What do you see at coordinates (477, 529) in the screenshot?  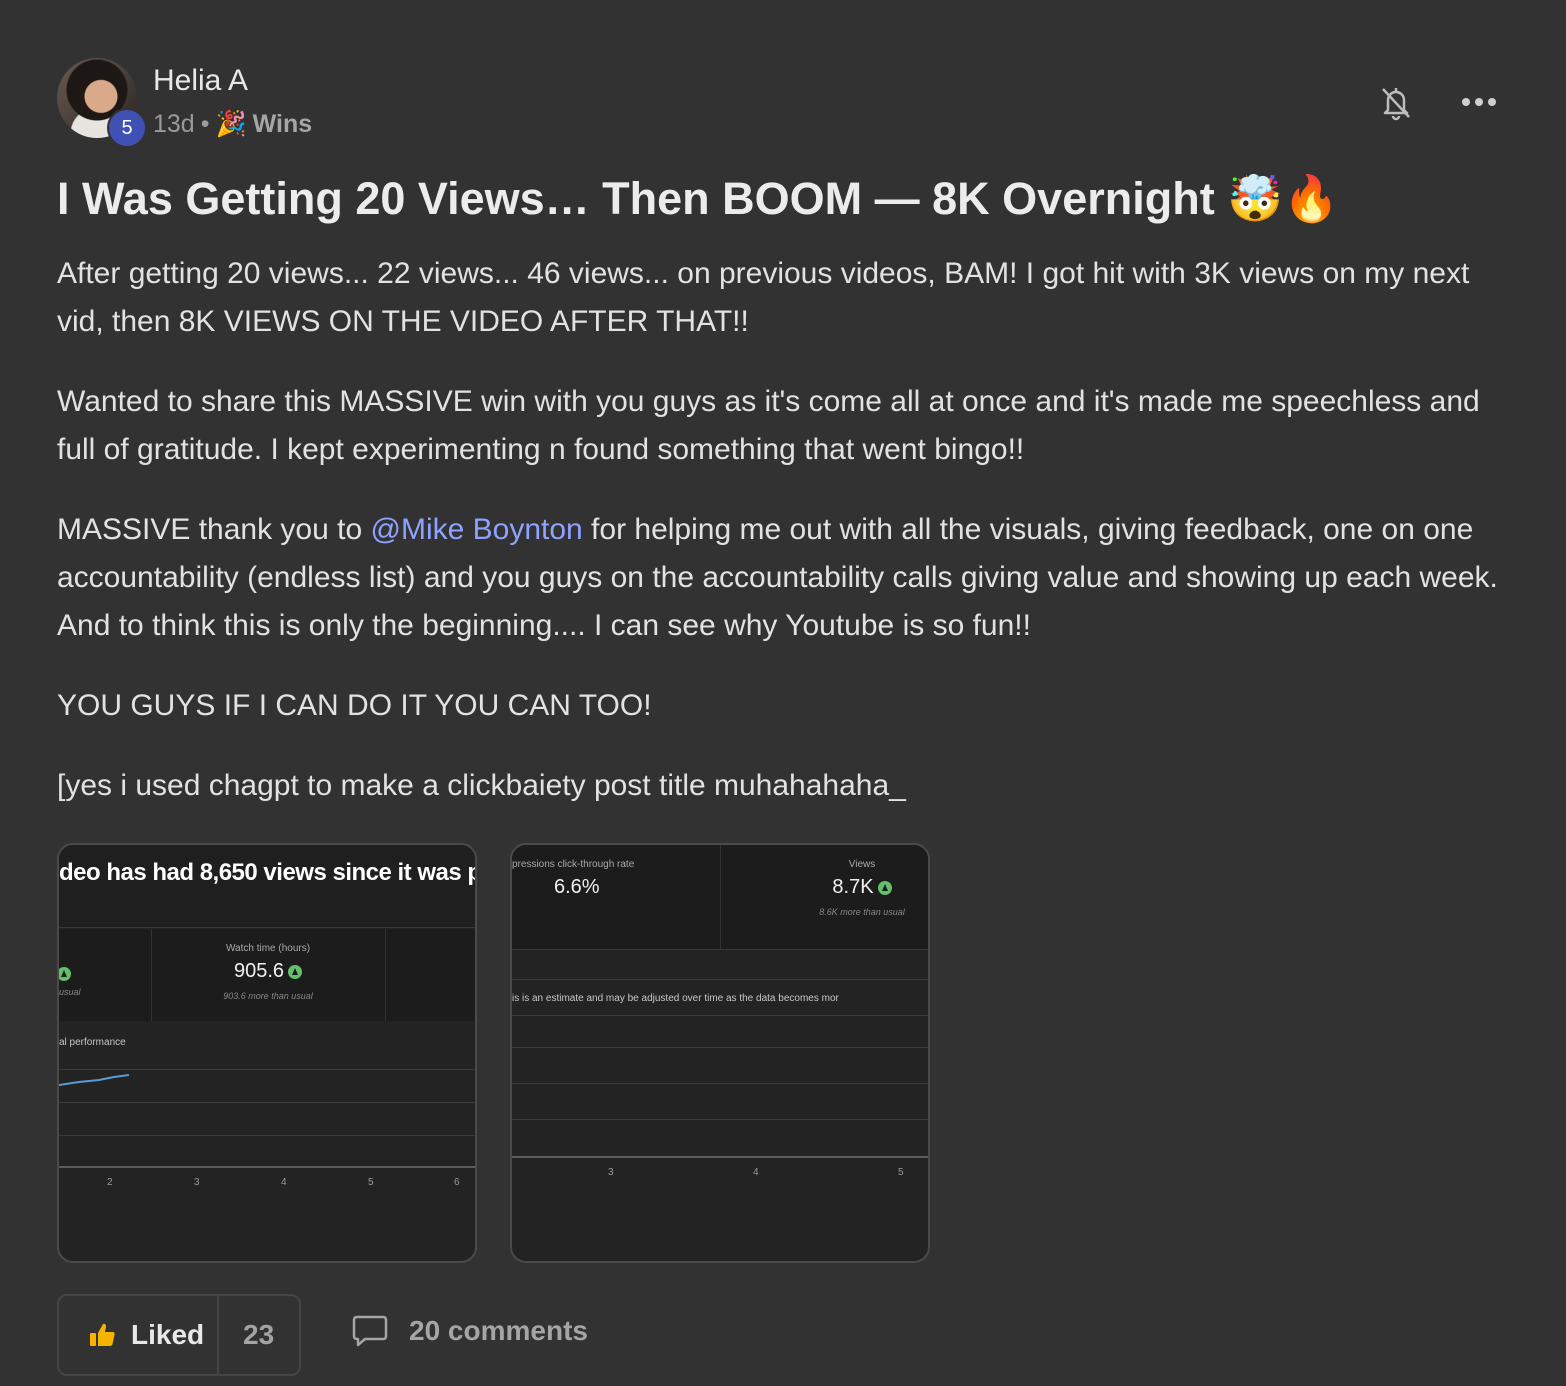 I see `mention-link: @Mike Boynton` at bounding box center [477, 529].